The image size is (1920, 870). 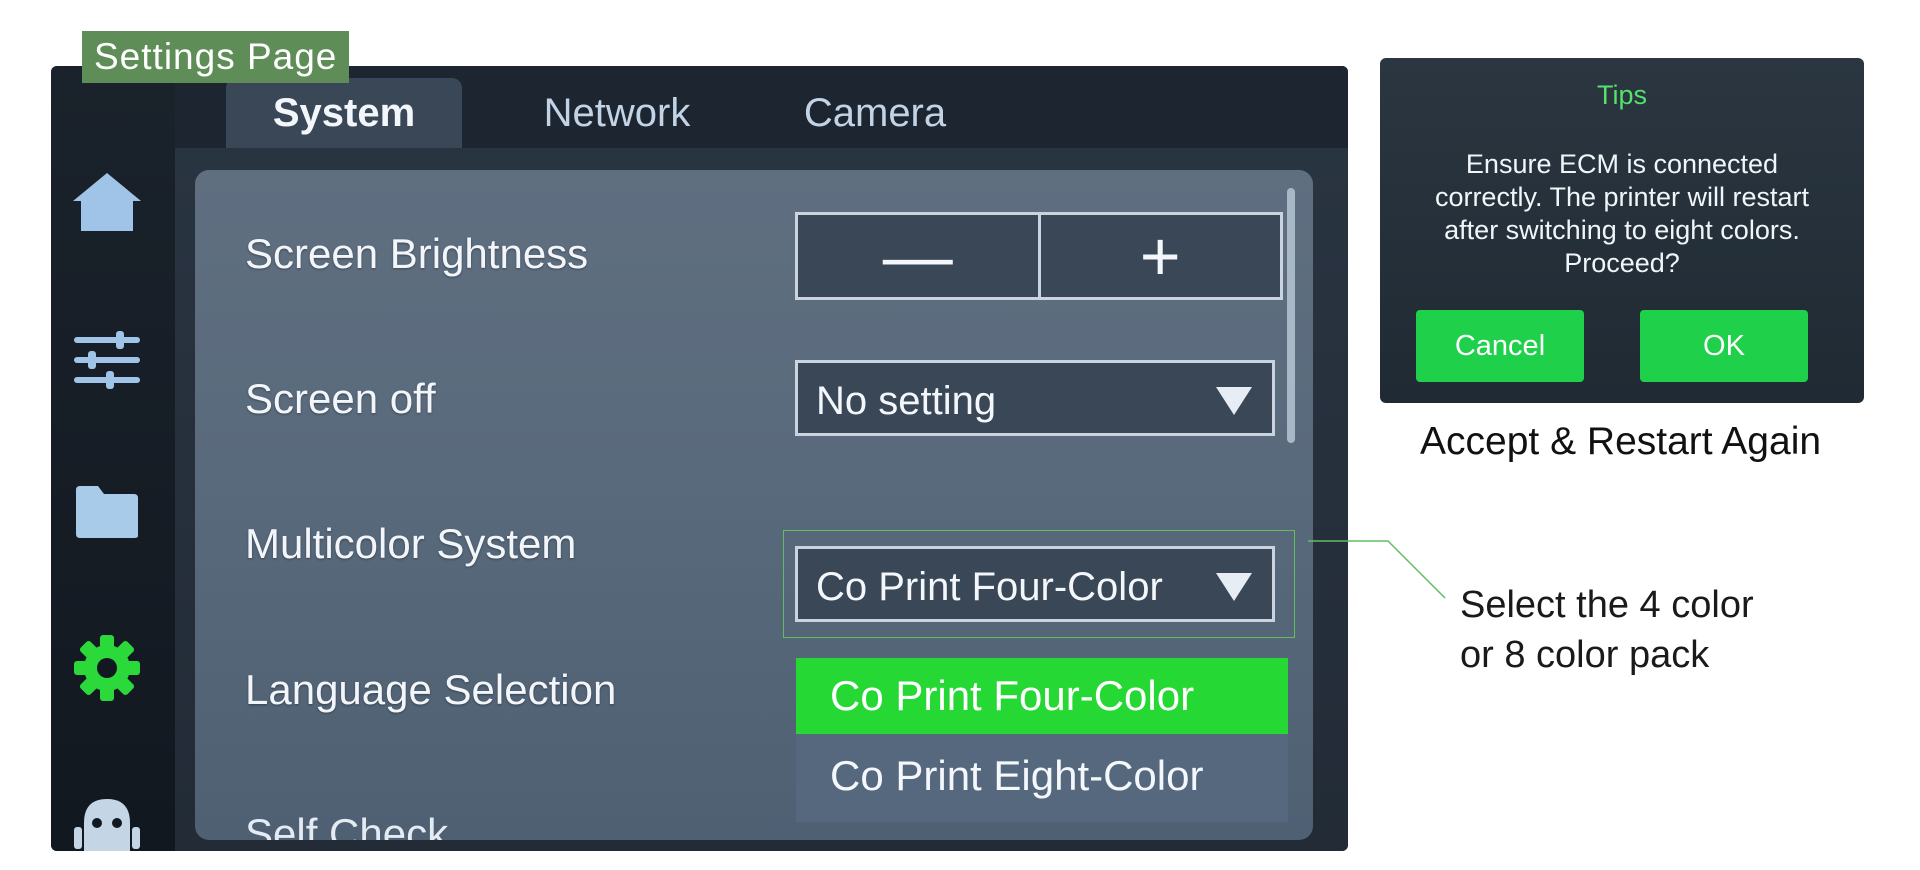 What do you see at coordinates (107, 202) in the screenshot?
I see `home-icon` at bounding box center [107, 202].